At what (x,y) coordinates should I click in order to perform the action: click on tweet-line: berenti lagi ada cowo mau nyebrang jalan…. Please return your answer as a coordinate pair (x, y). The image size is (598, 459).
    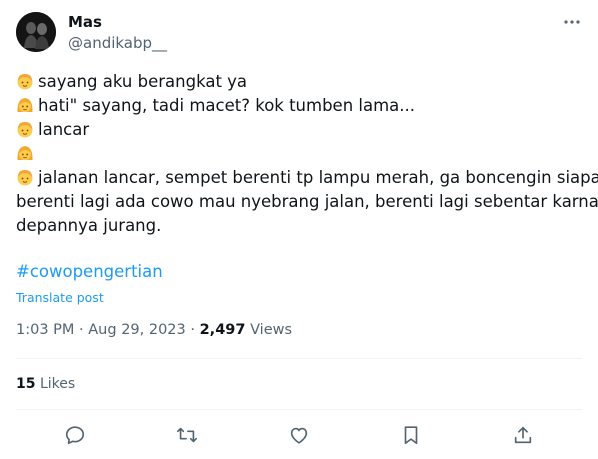
    Looking at the image, I should click on (307, 201).